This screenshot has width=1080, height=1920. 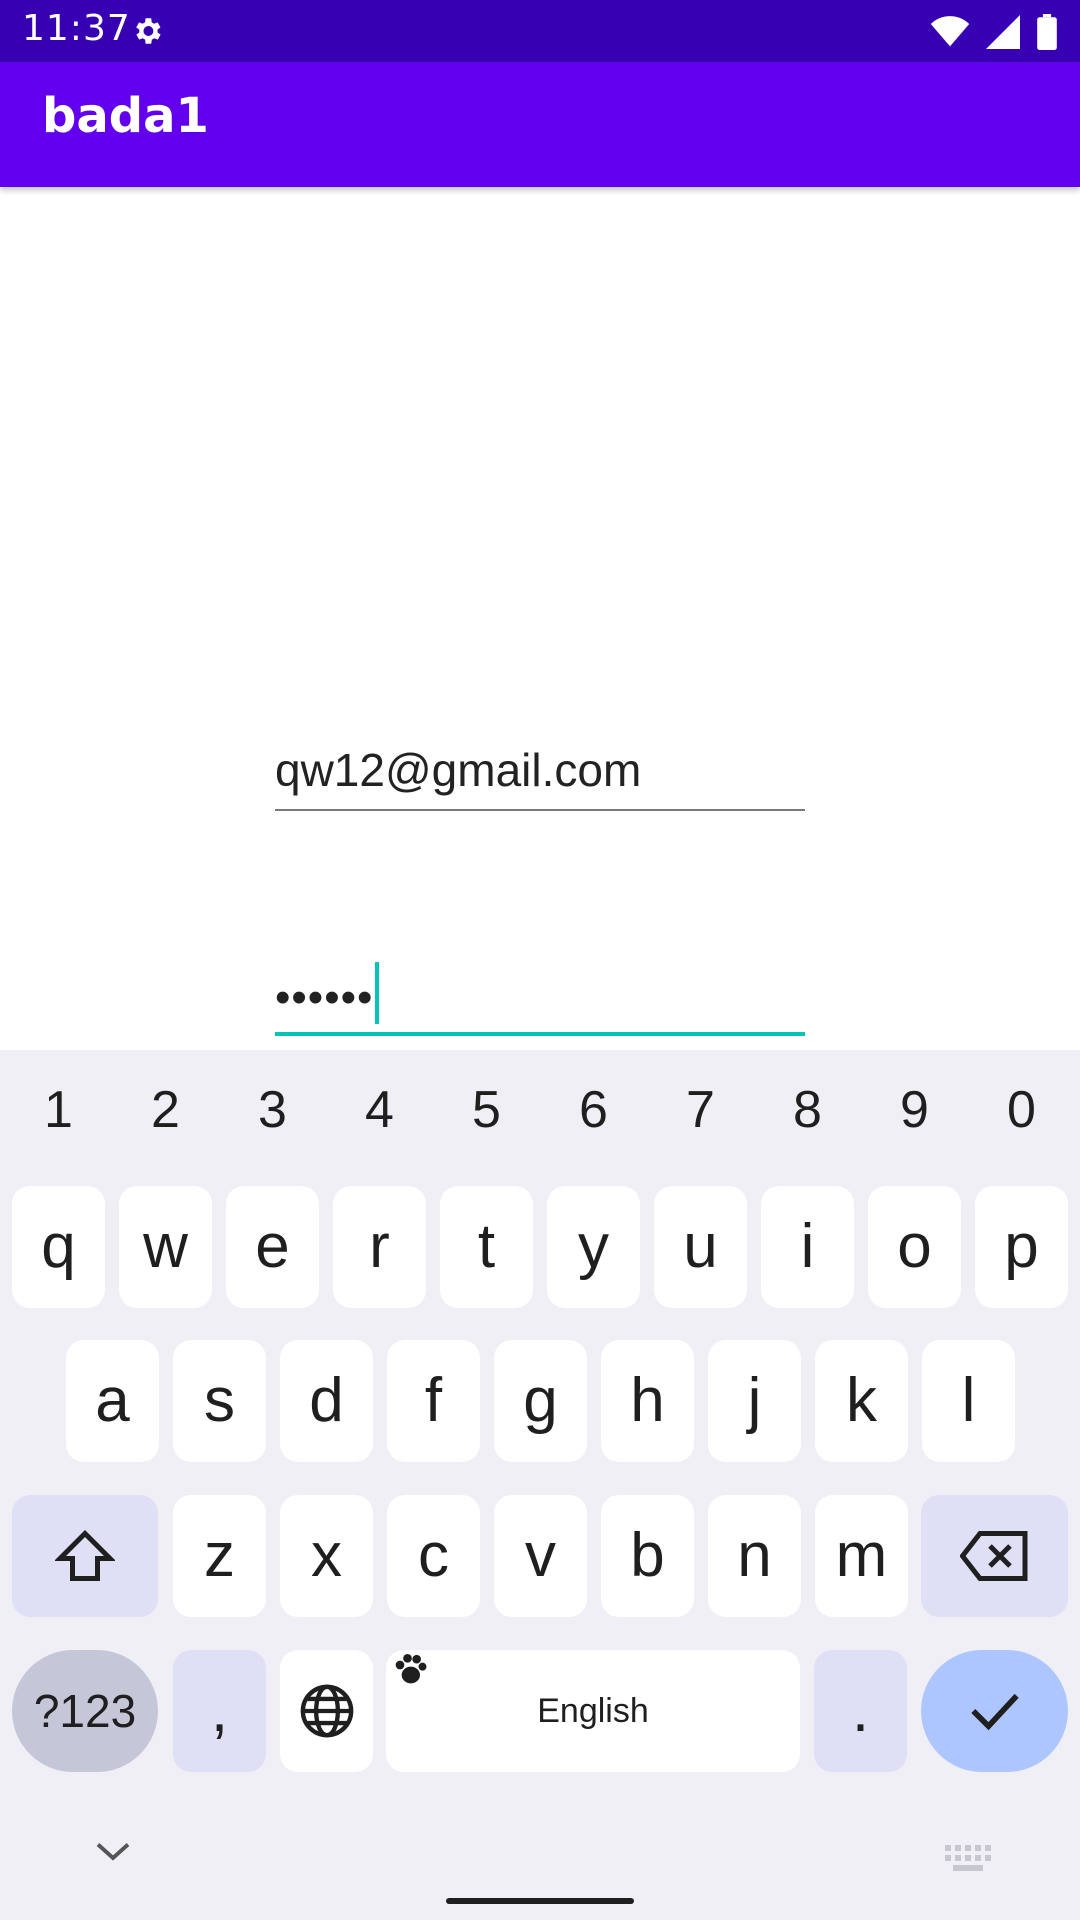 I want to click on key-l: l, so click(x=968, y=1401).